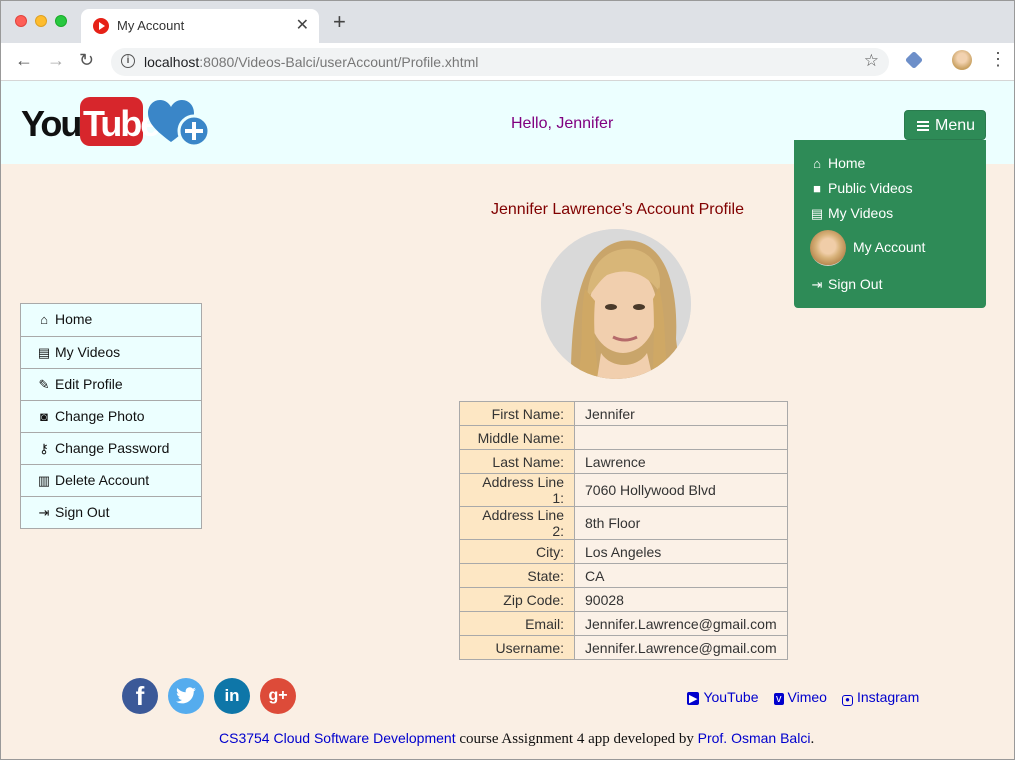 This screenshot has height=760, width=1015. What do you see at coordinates (962, 60) in the screenshot?
I see `browser-profile-avatar` at bounding box center [962, 60].